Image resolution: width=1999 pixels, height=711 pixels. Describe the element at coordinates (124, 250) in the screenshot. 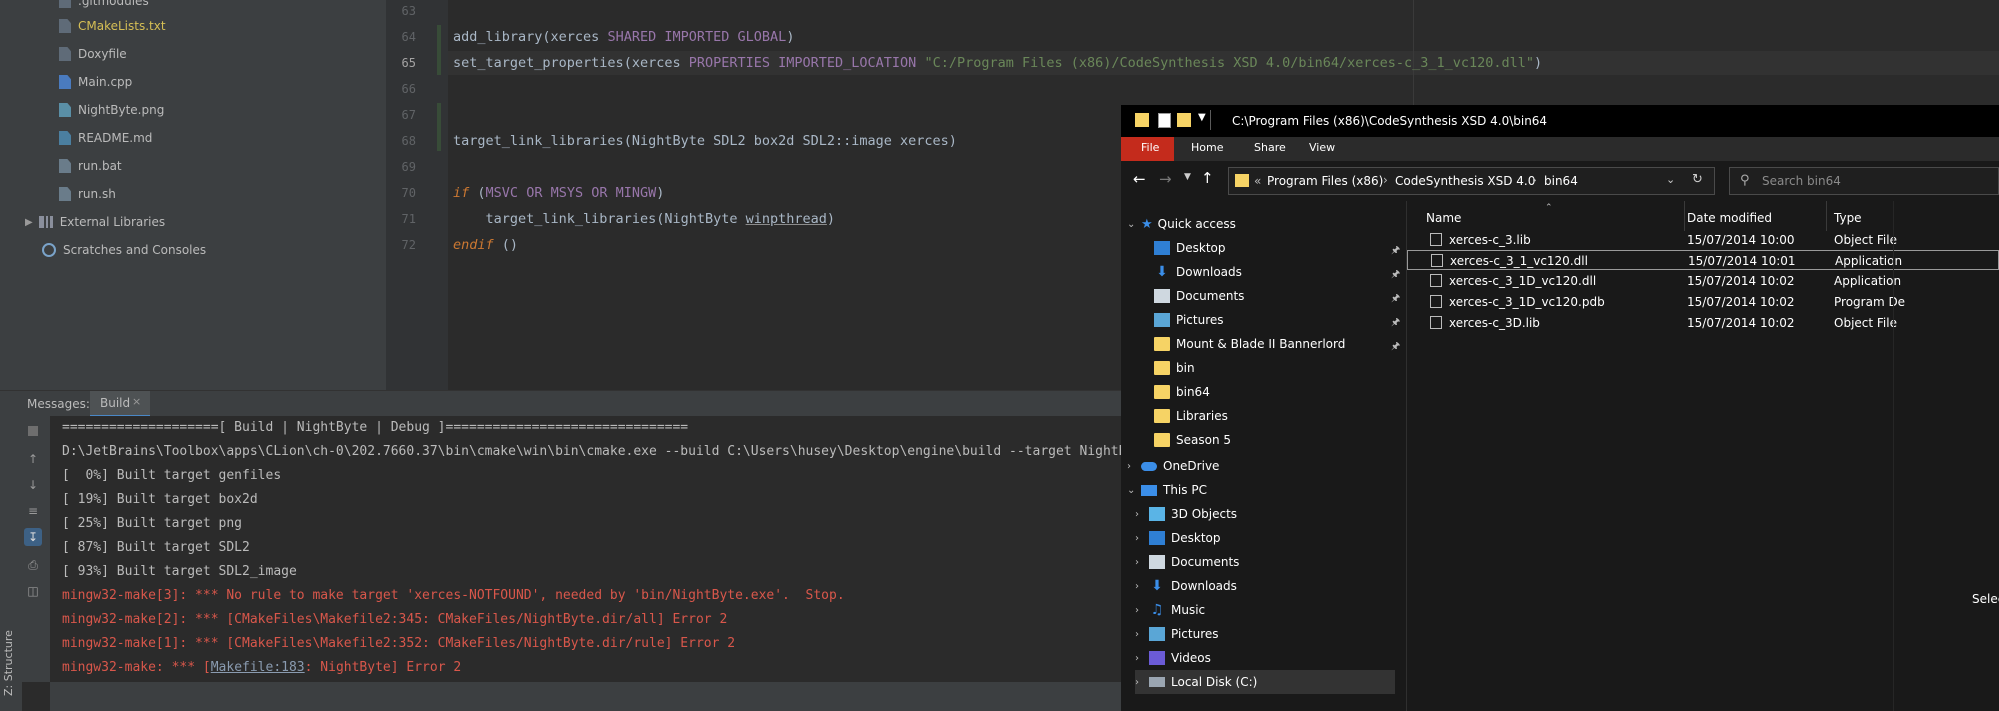

I see `tree-item-scratches: Scratches and Consoles` at that location.